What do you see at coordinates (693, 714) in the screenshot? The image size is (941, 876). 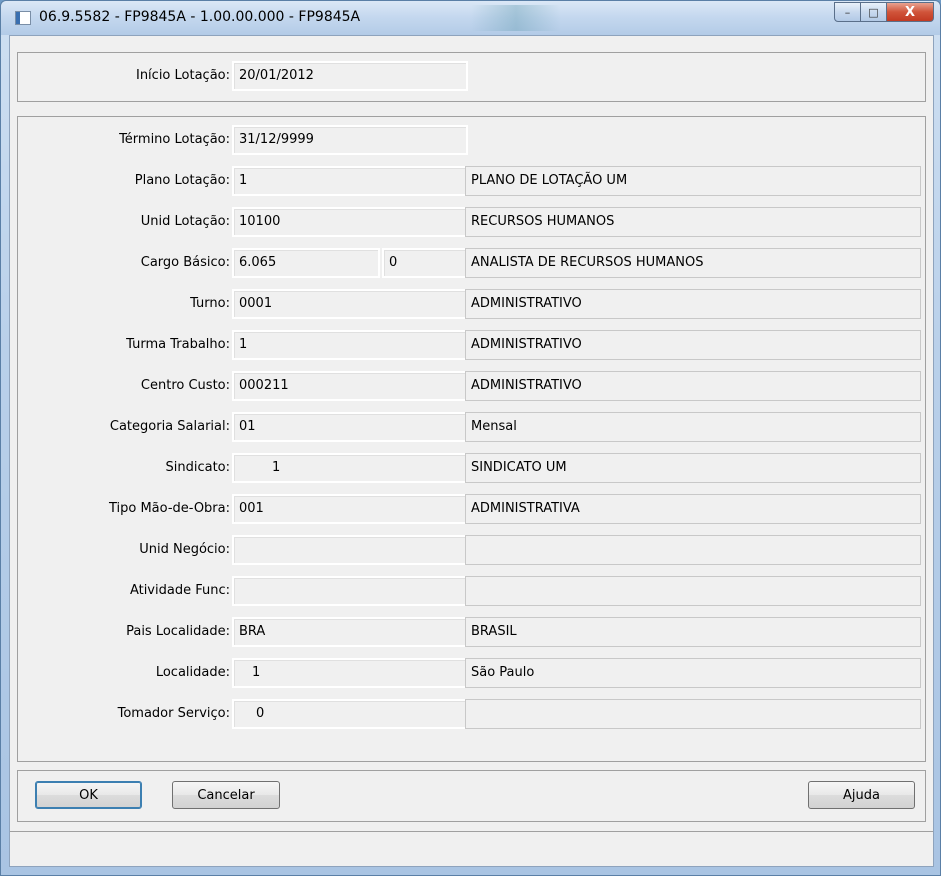 I see `tomador-desc-field` at bounding box center [693, 714].